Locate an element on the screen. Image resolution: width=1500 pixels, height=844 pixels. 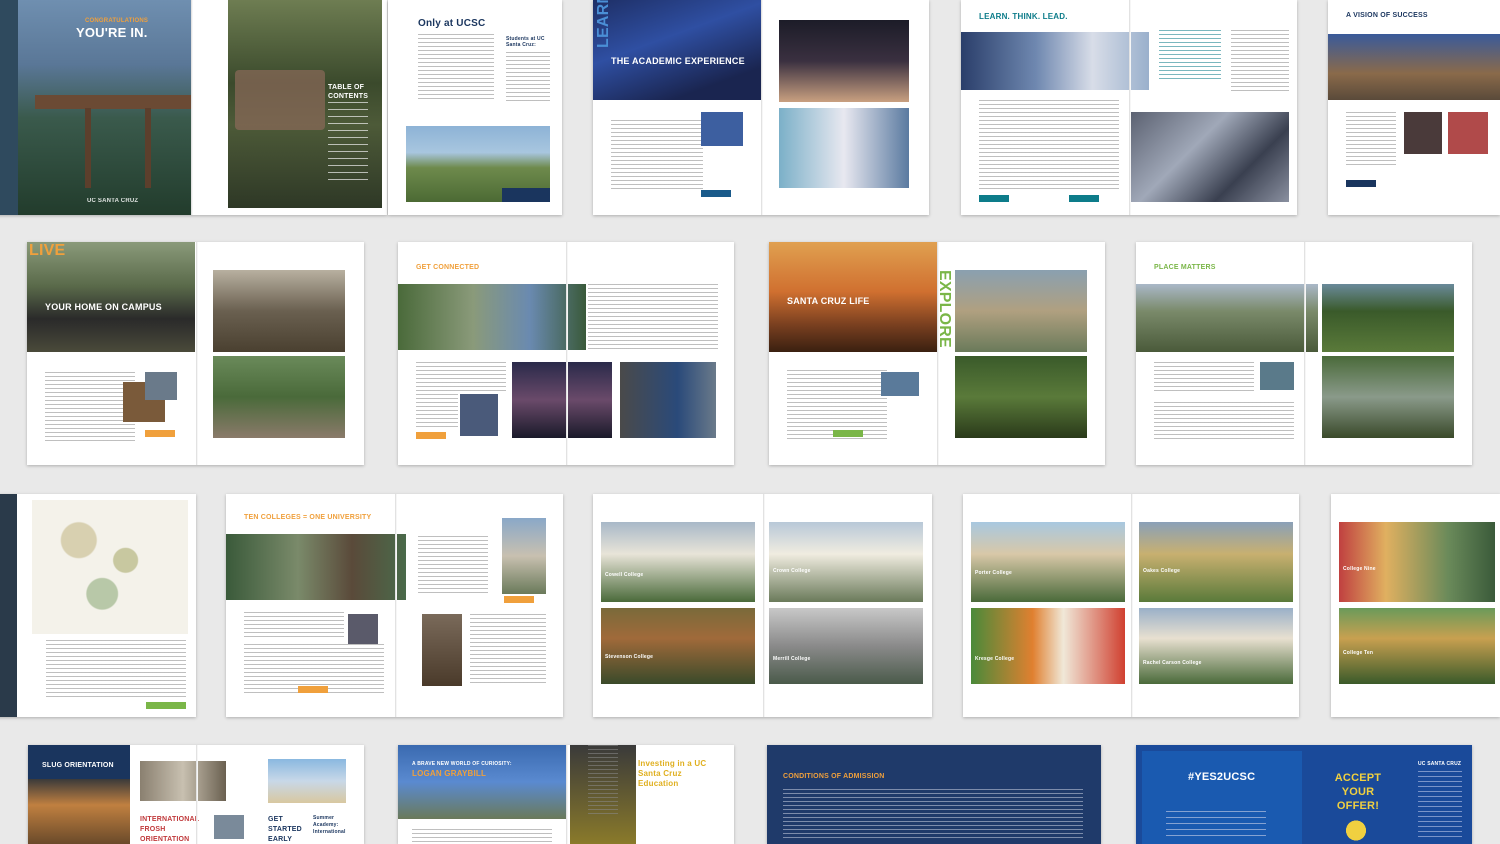
lab-equipment-photo is located at coordinates (1209, 157).